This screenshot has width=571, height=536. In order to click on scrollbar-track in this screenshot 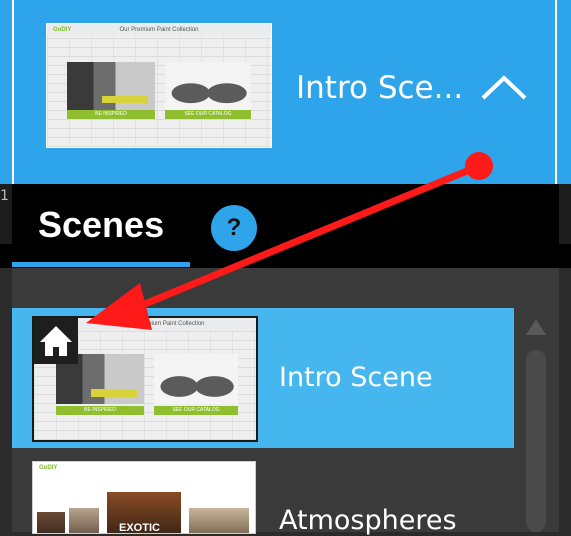, I will do `click(536, 441)`.